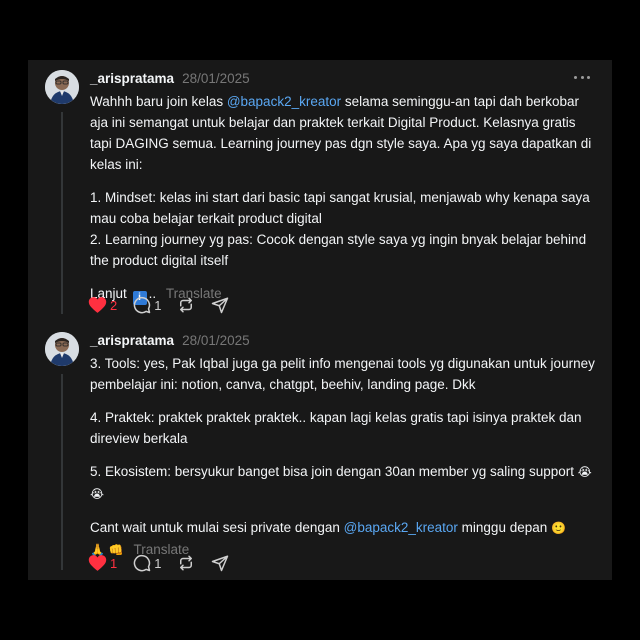  I want to click on action-bar: 1 1, so click(166, 563).